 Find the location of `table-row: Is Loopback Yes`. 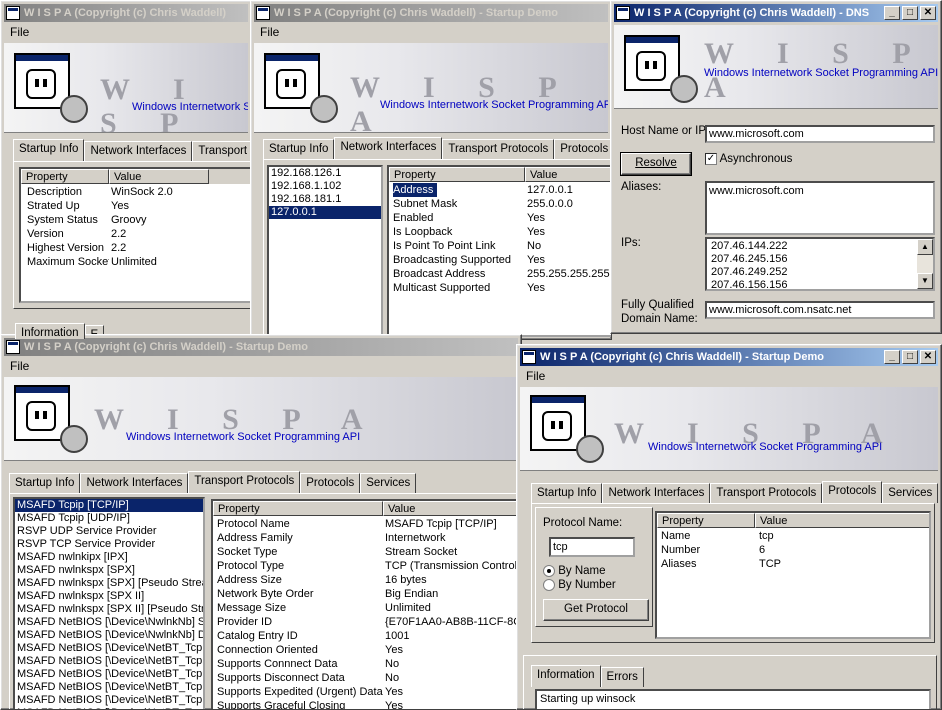

table-row: Is Loopback Yes is located at coordinates (501, 232).